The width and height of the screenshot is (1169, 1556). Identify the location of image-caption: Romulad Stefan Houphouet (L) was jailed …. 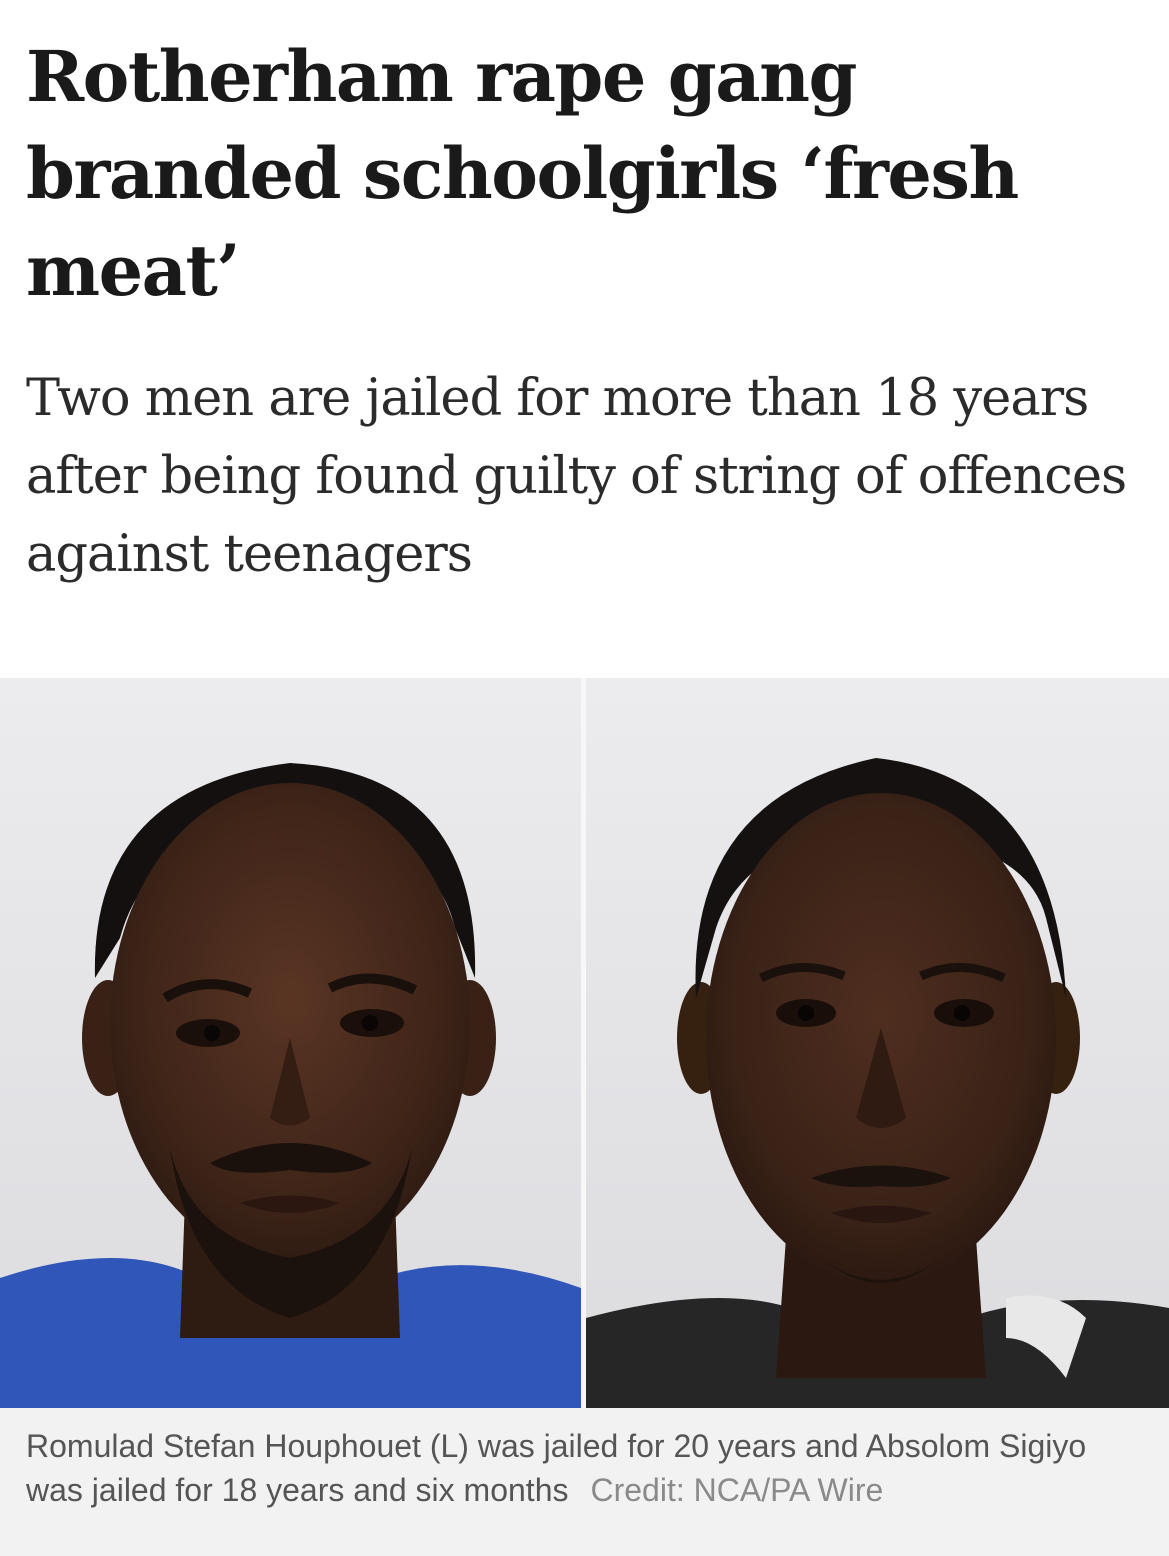
(584, 1482).